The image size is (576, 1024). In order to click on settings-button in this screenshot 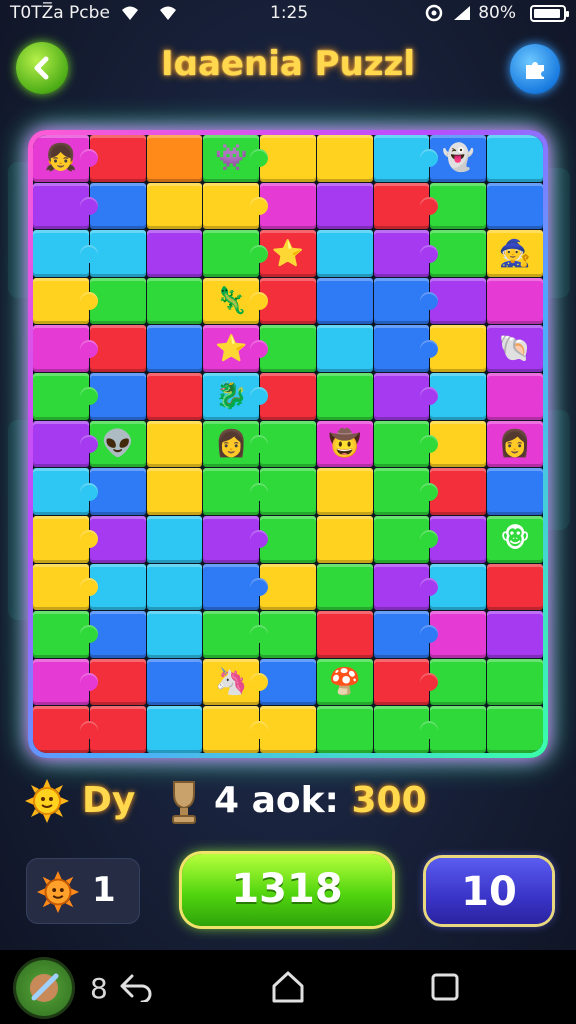, I will do `click(535, 69)`.